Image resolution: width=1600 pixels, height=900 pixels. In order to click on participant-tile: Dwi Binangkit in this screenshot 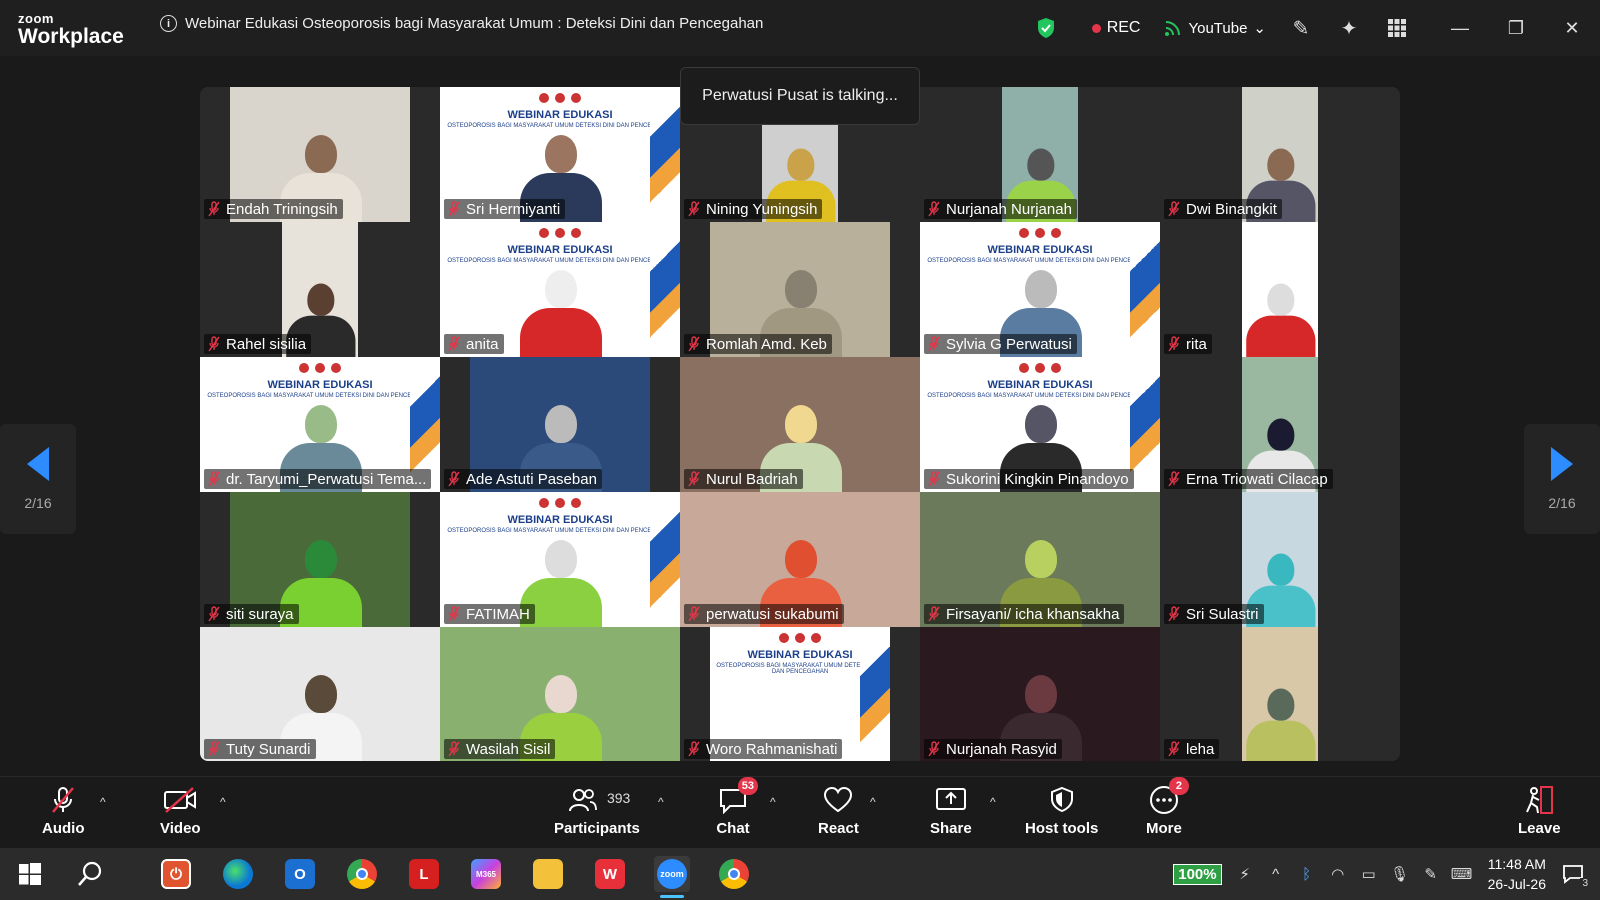, I will do `click(1280, 154)`.